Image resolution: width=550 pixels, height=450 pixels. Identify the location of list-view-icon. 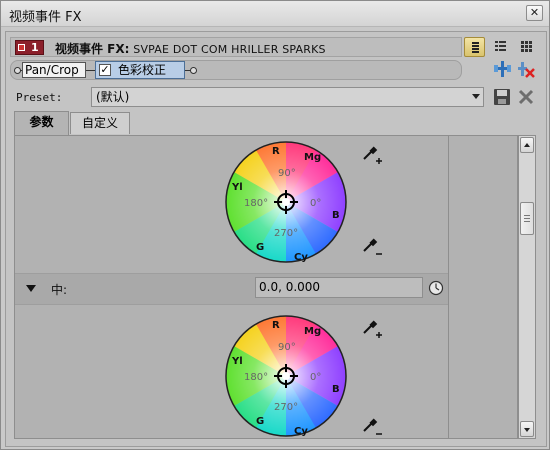
(500, 46).